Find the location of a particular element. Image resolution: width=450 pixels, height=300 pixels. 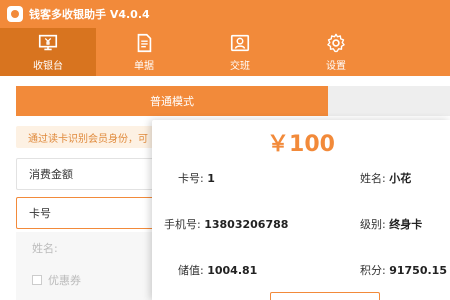

mode-tabs: 普通模式 is located at coordinates (233, 101).